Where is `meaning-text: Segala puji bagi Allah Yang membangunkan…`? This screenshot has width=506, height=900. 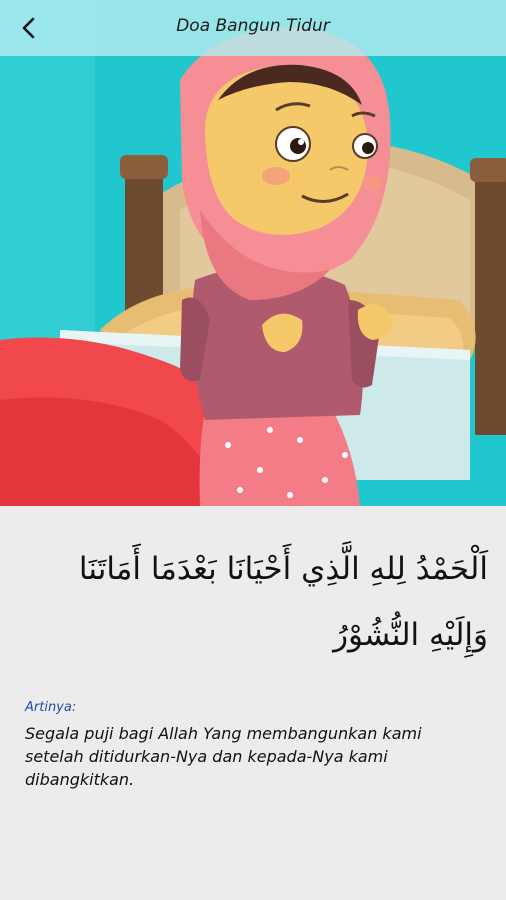
meaning-text: Segala puji bagi Allah Yang membangunkan… is located at coordinates (223, 756).